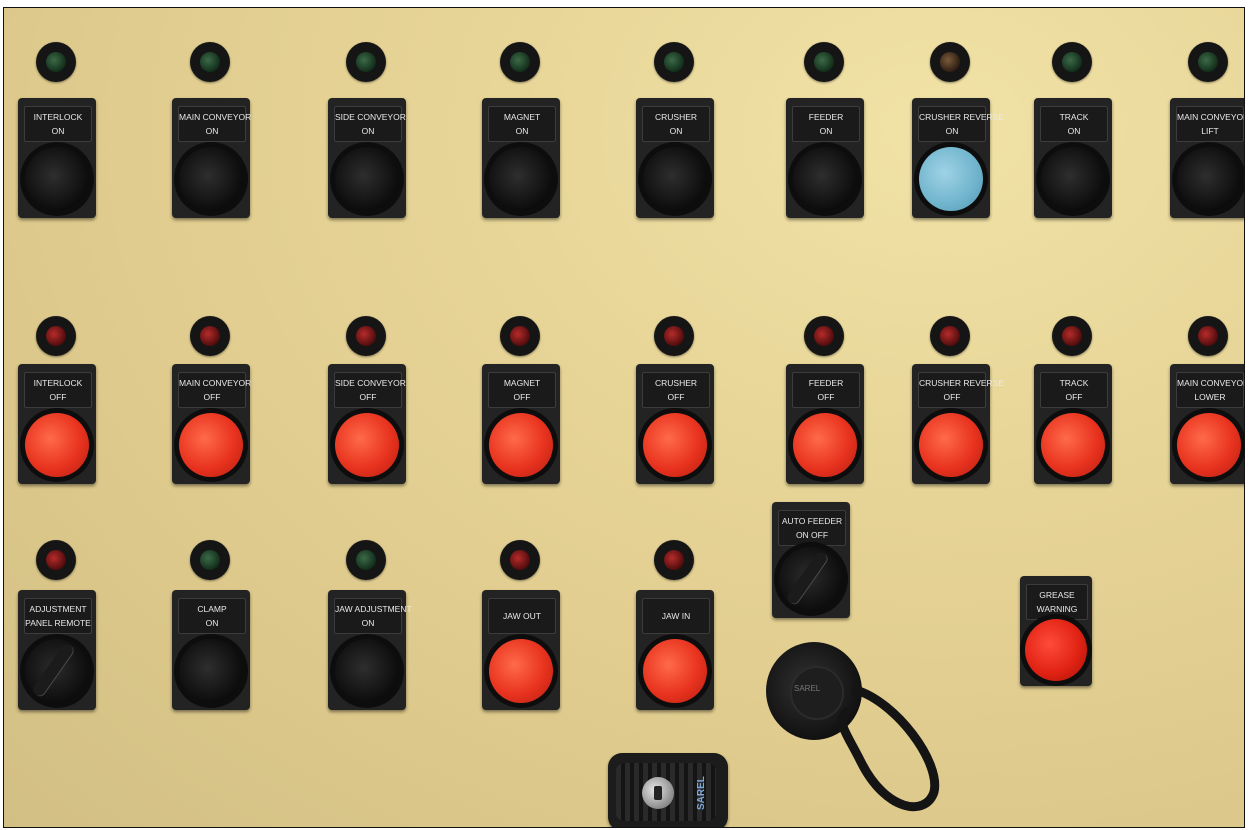 The width and height of the screenshot is (1249, 830). I want to click on key-switch: SAREL, so click(668, 790).